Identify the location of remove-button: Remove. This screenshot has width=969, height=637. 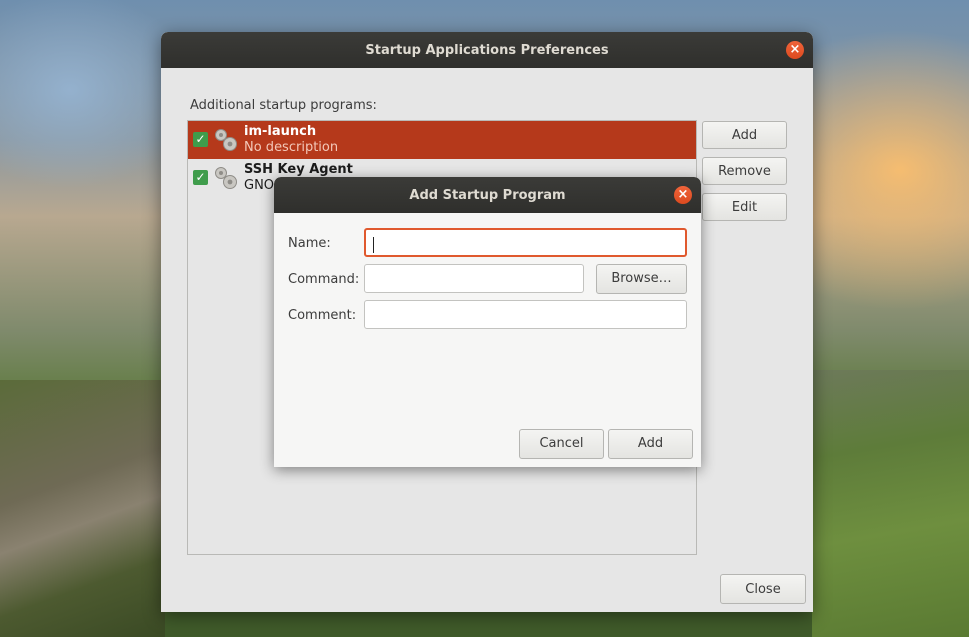
(744, 171).